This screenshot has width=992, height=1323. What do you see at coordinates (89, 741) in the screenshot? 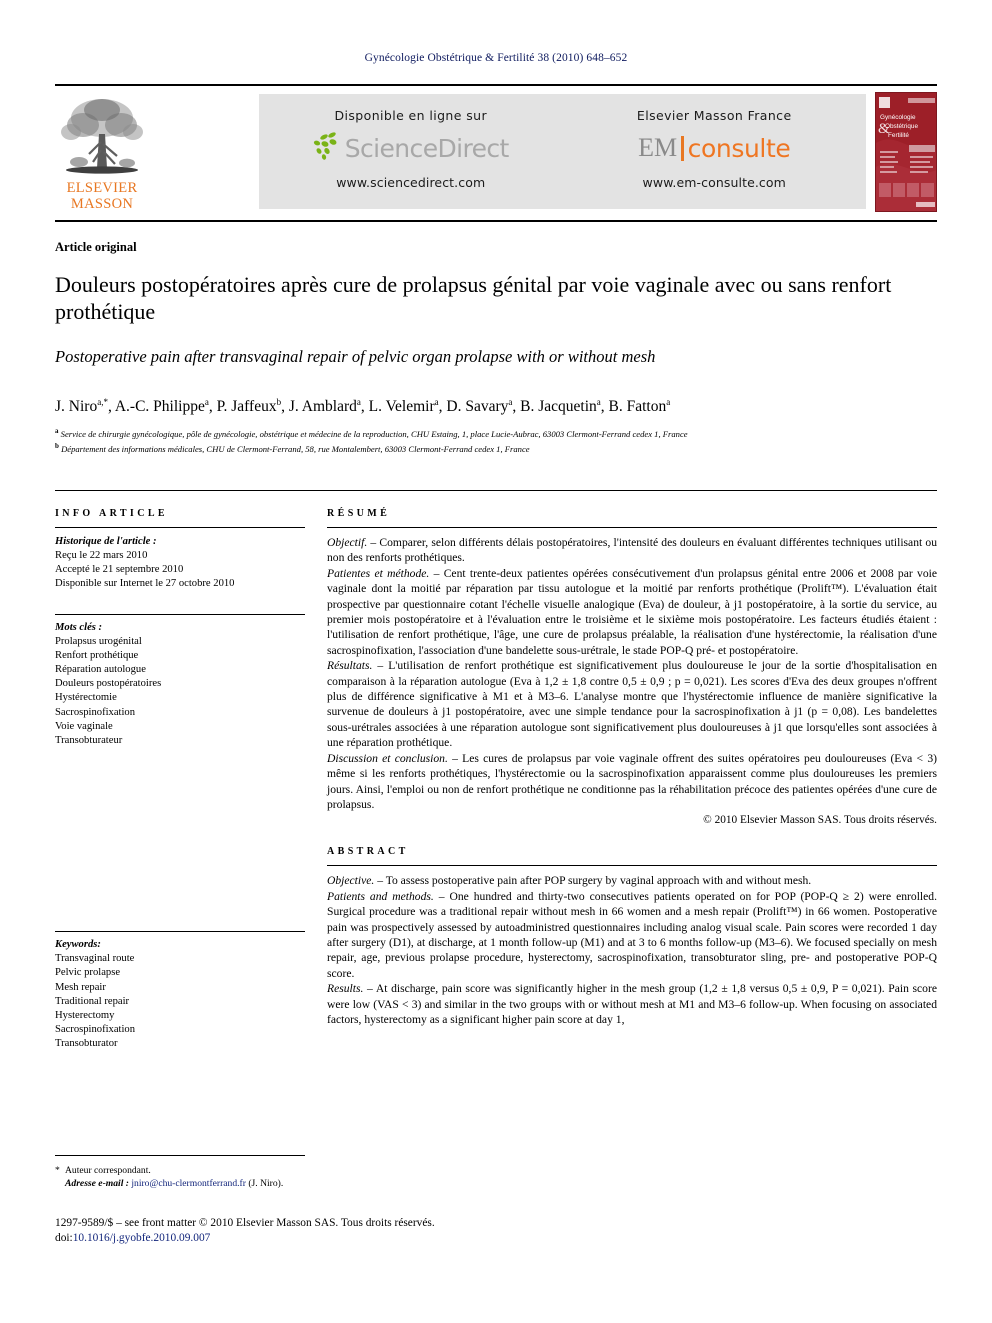
I see `keyword-item: Transobturateur` at bounding box center [89, 741].